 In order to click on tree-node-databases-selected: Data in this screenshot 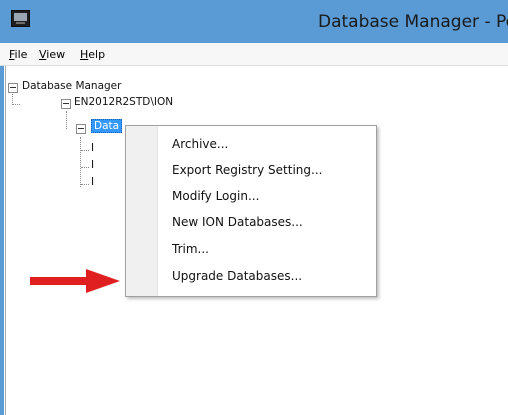, I will do `click(107, 126)`.